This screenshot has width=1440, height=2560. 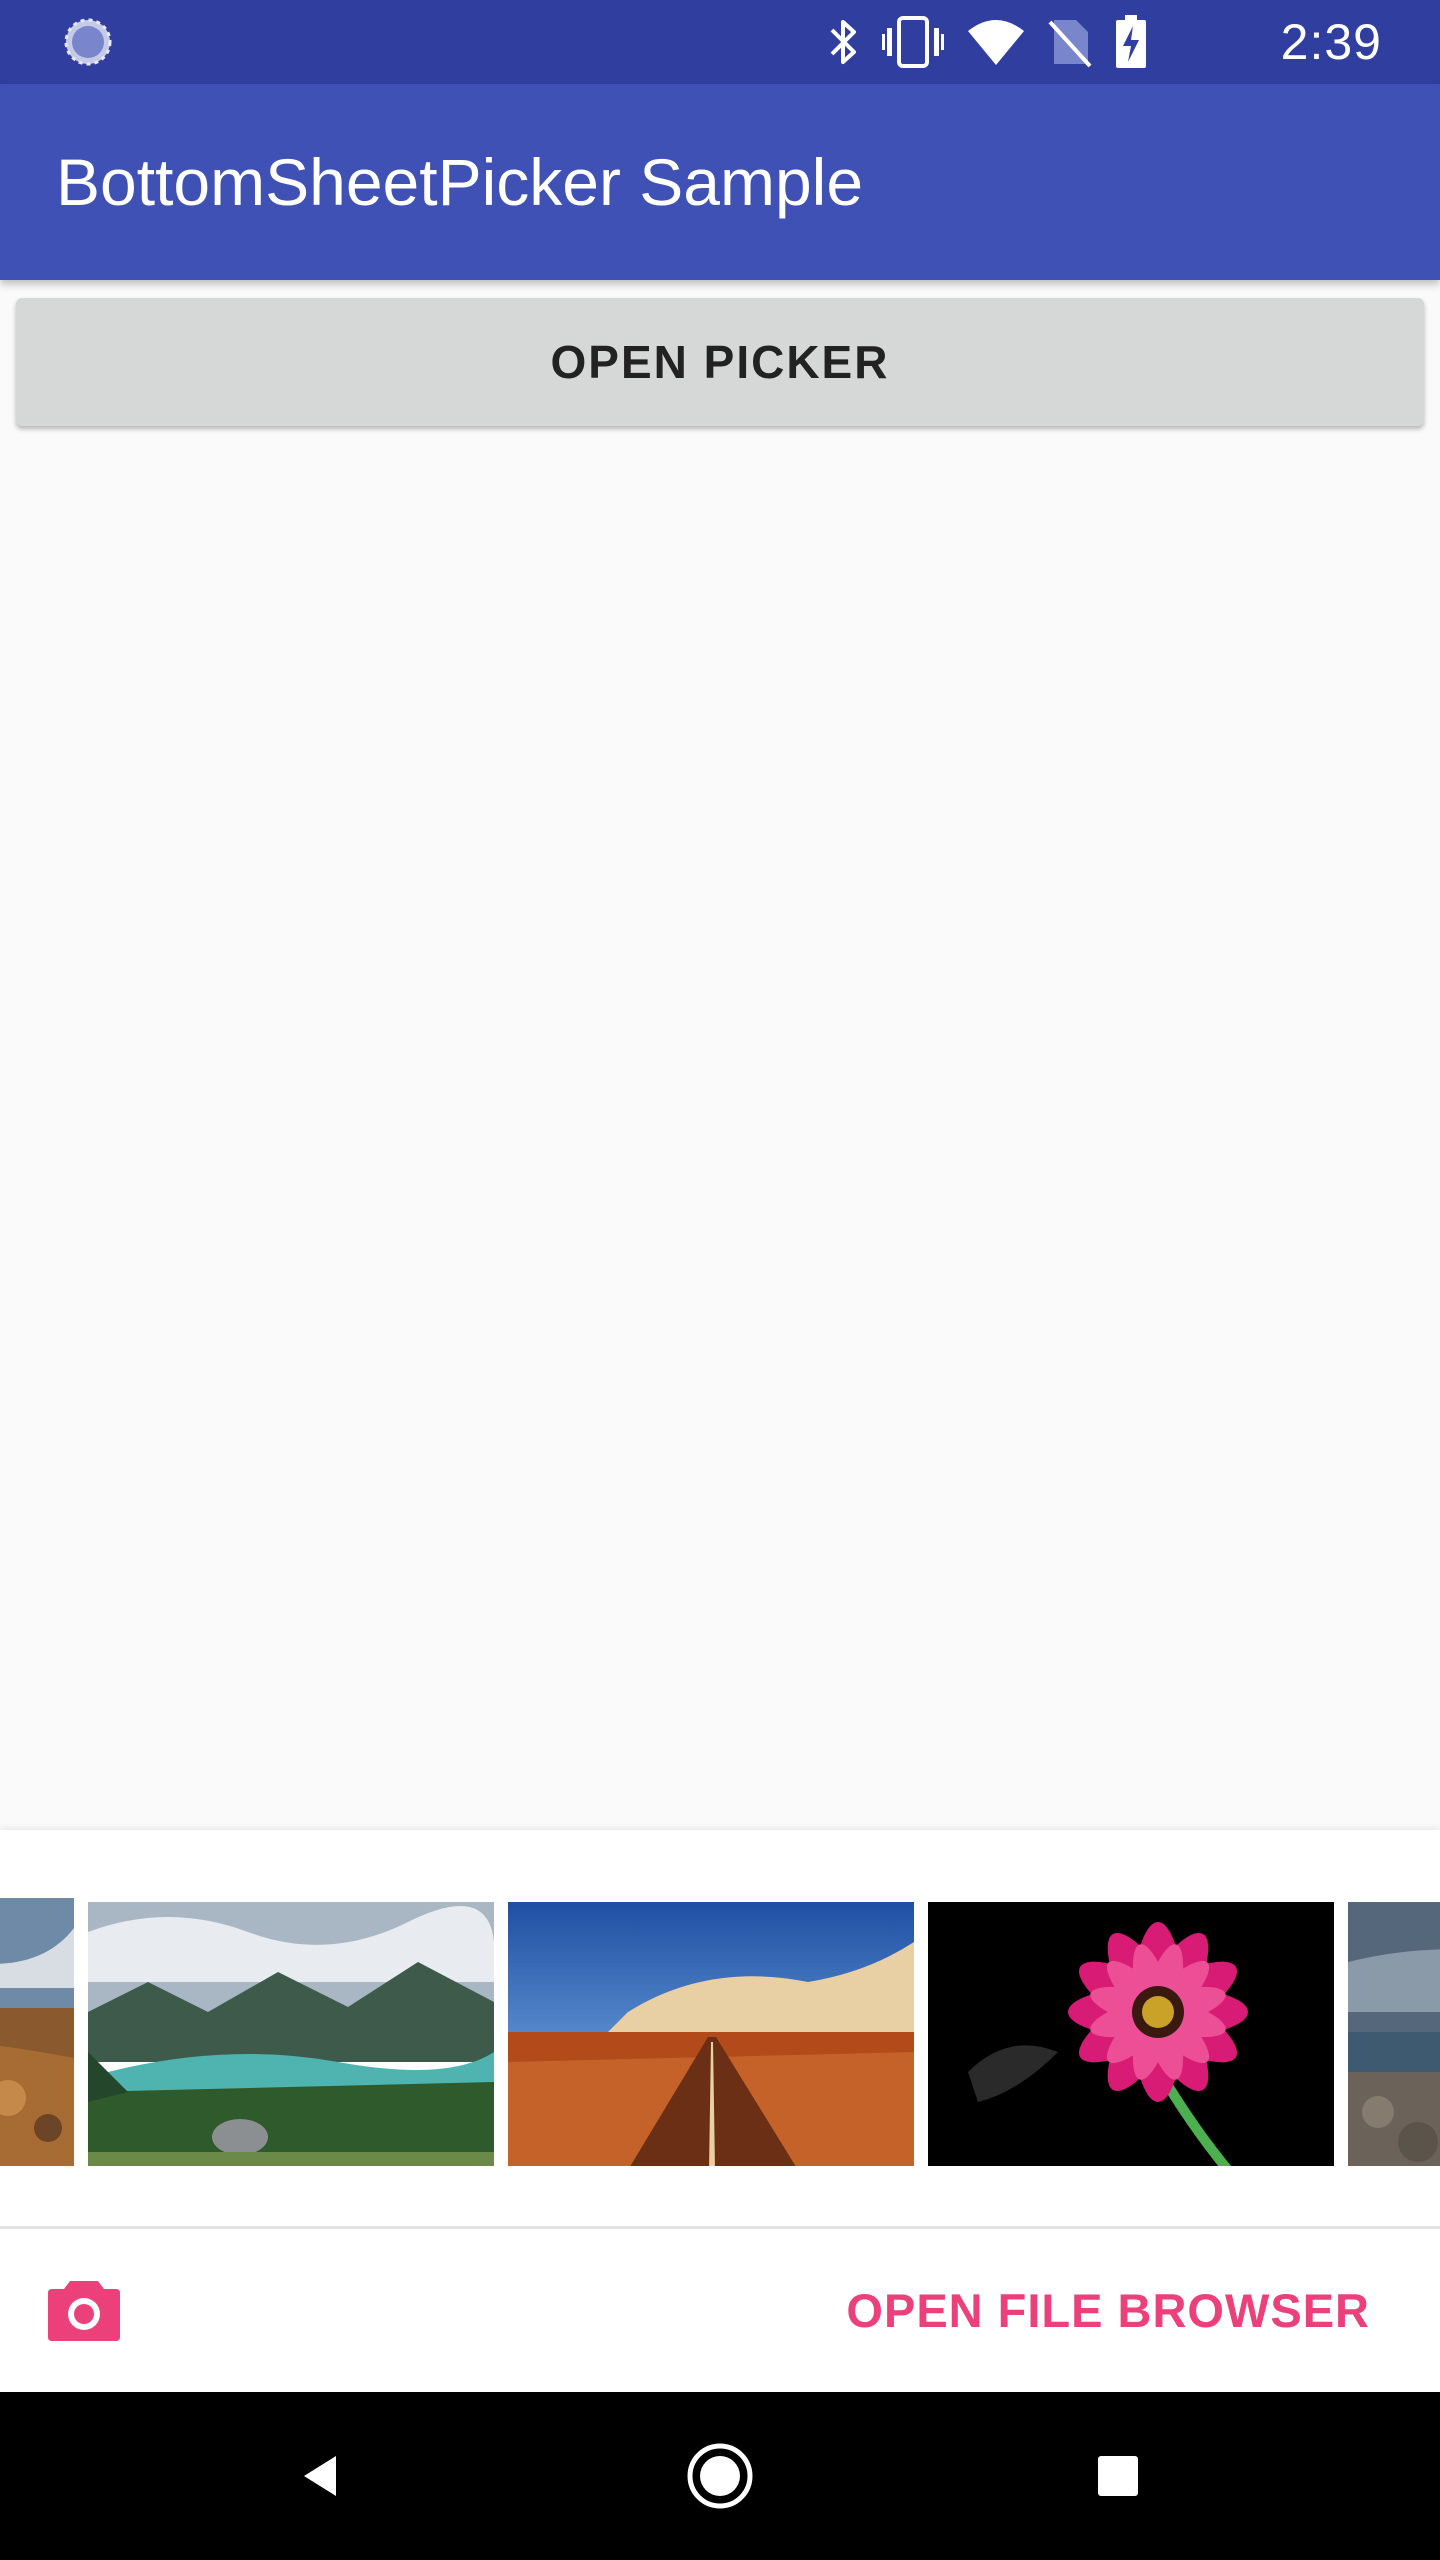 What do you see at coordinates (913, 42) in the screenshot?
I see `vibrate-icon` at bounding box center [913, 42].